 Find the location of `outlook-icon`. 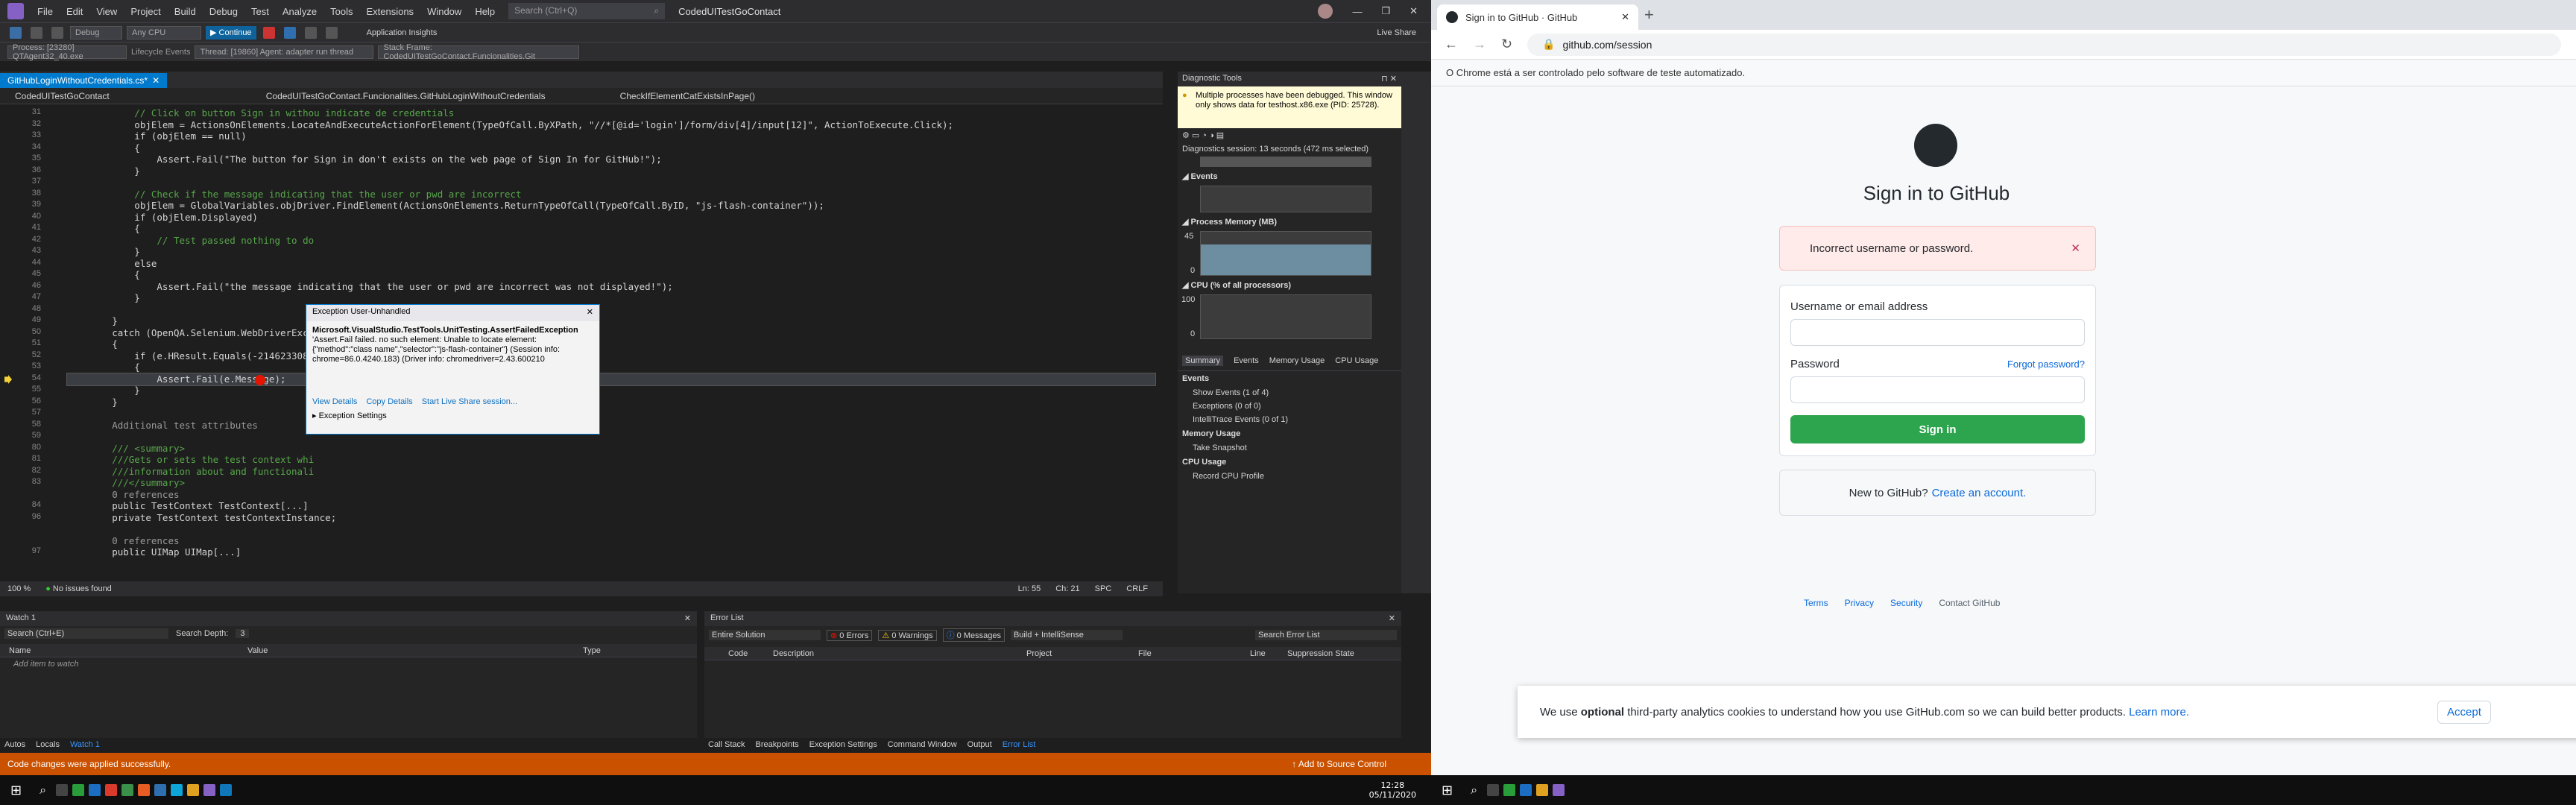

outlook-icon is located at coordinates (95, 790).